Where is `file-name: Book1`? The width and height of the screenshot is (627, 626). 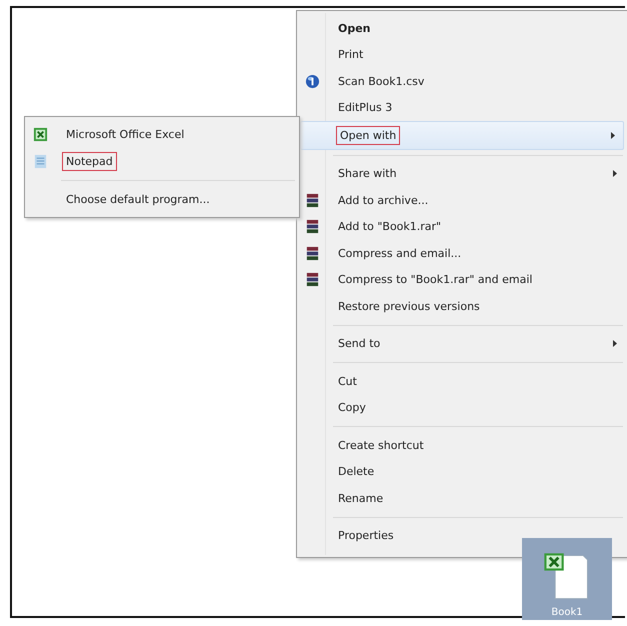
file-name: Book1 is located at coordinates (567, 613).